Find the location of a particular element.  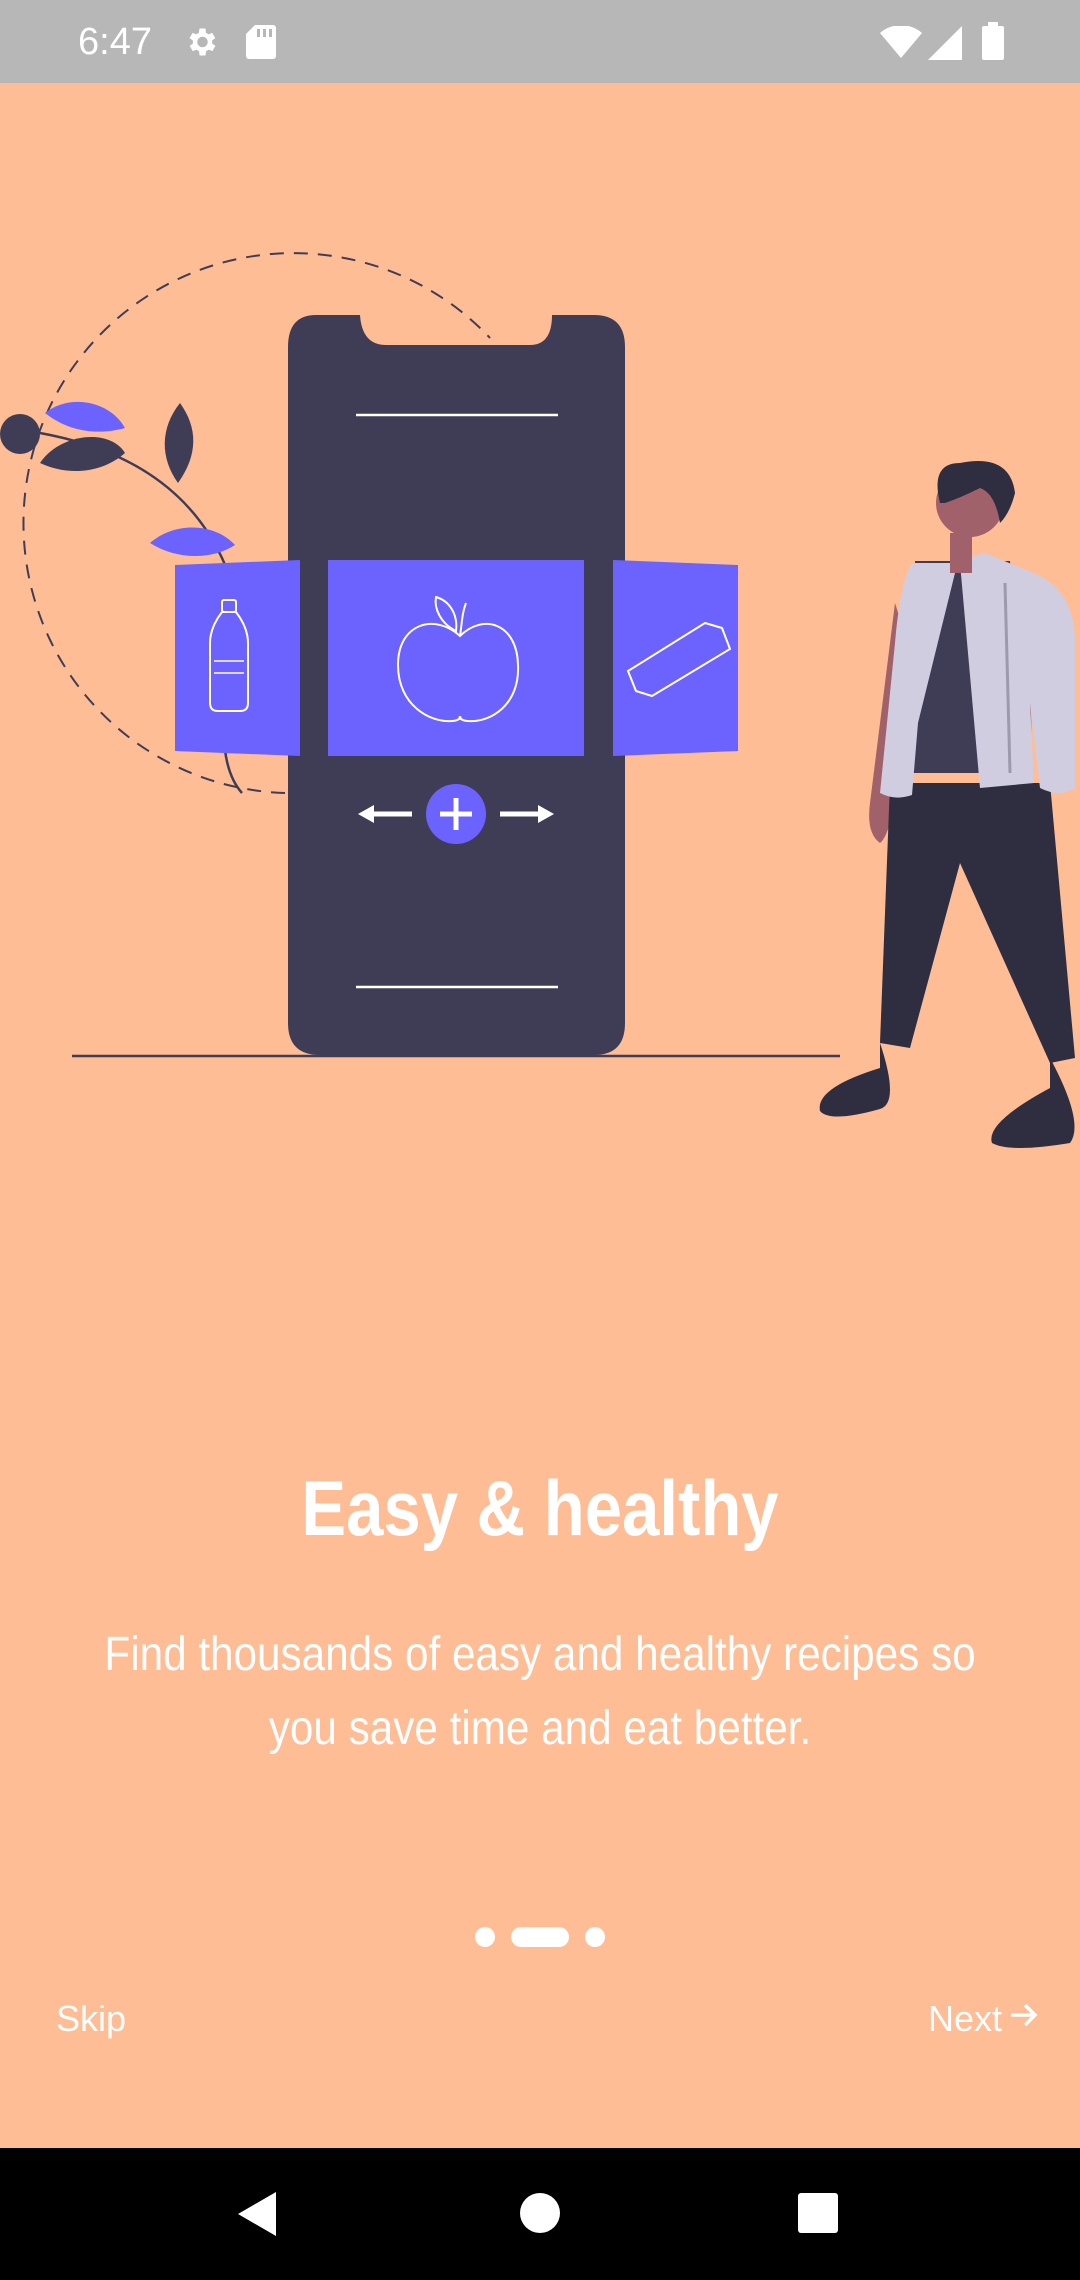

bottle-card is located at coordinates (237, 658).